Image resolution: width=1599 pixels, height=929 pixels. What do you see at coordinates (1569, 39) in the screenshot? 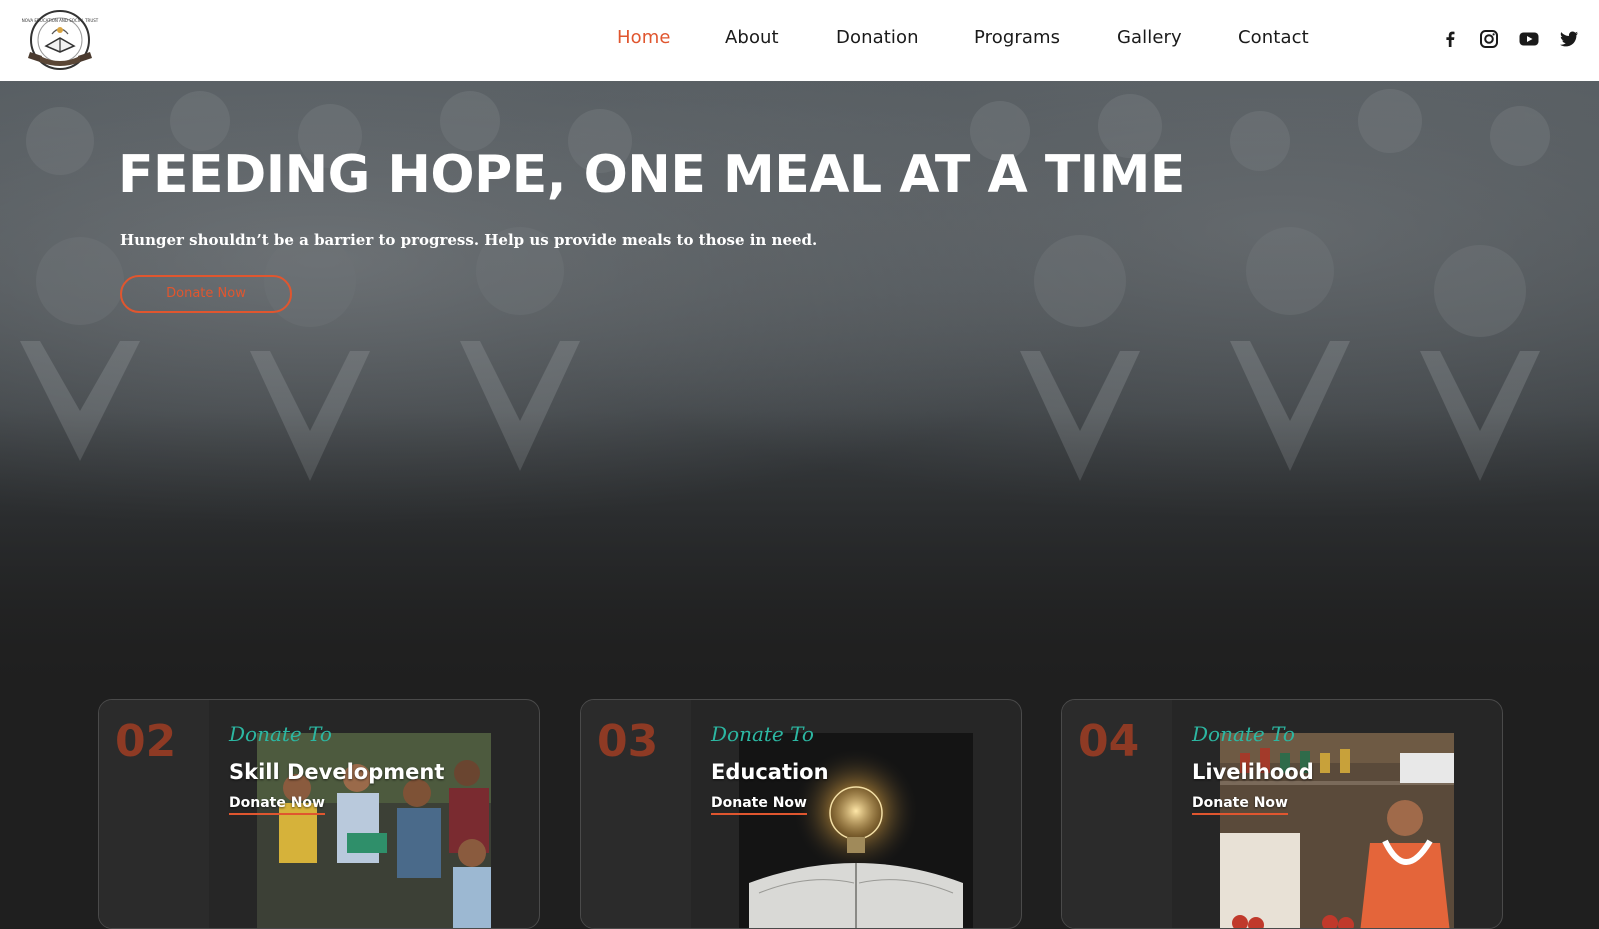
I see `twitter-icon` at bounding box center [1569, 39].